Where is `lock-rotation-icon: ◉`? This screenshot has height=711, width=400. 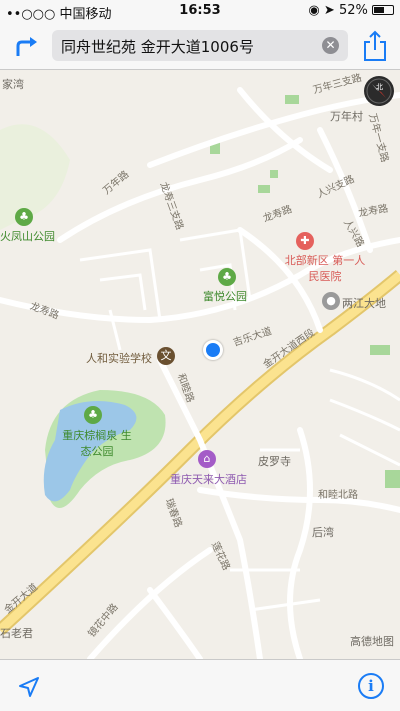 lock-rotation-icon: ◉ is located at coordinates (314, 10).